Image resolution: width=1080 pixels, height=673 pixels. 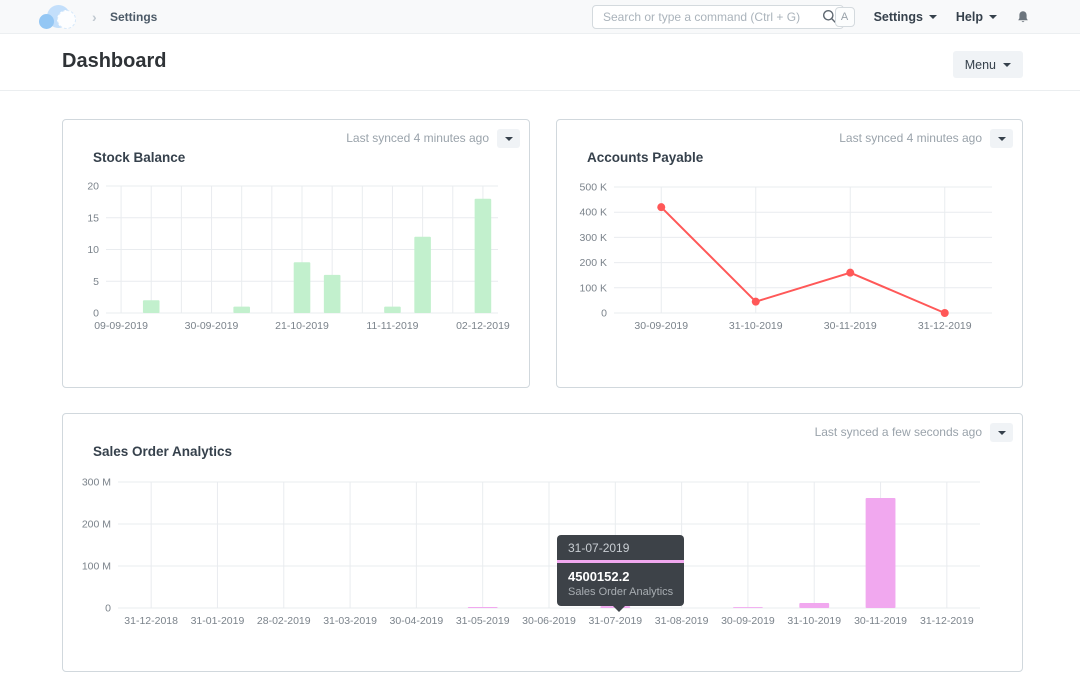 What do you see at coordinates (139, 157) in the screenshot?
I see `chart-title: Stock Balance` at bounding box center [139, 157].